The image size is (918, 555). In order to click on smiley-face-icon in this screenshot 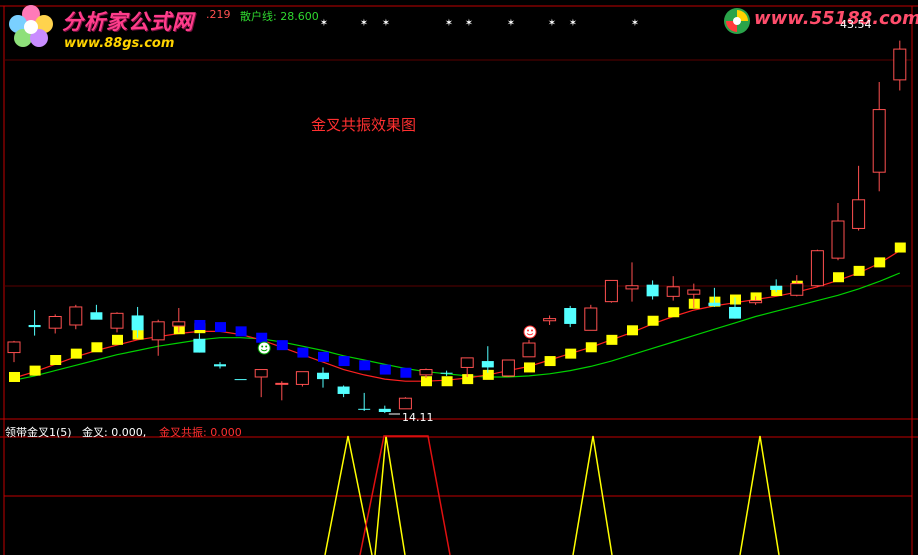, I will do `click(530, 332)`.